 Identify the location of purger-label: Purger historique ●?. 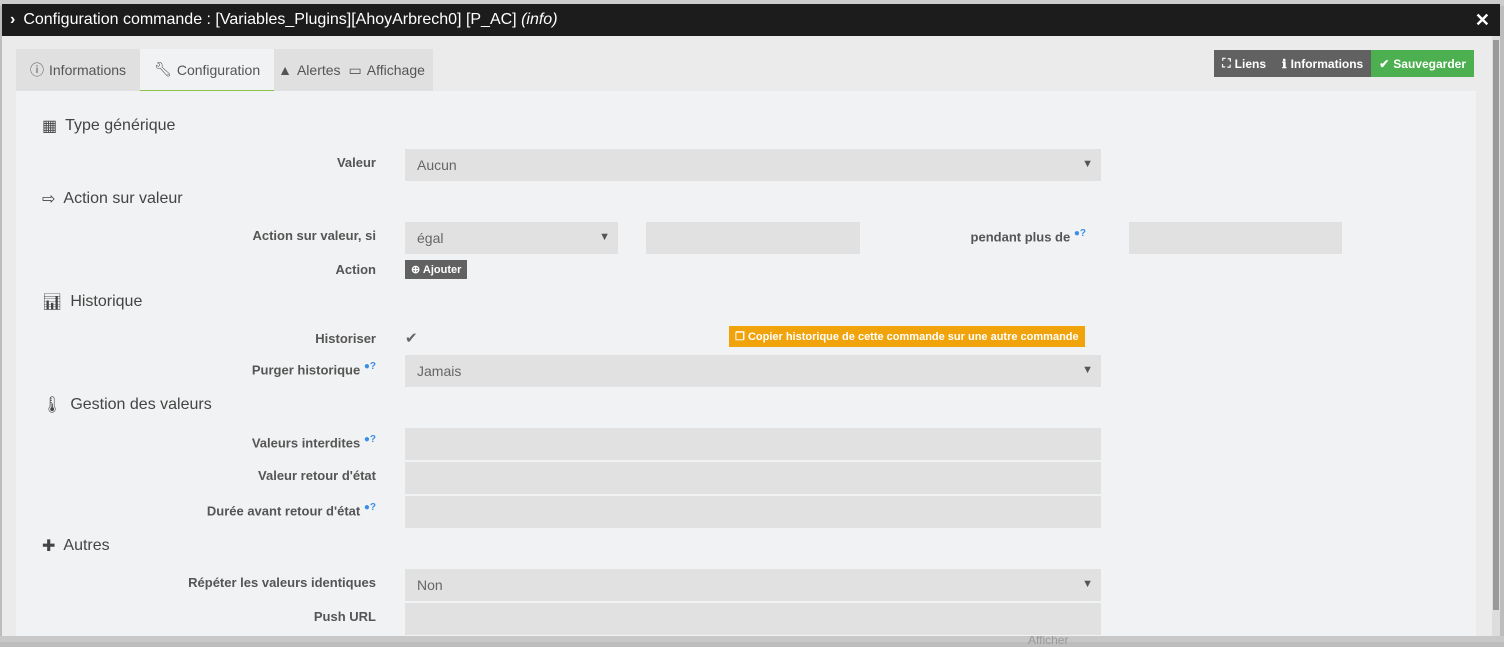
(196, 369).